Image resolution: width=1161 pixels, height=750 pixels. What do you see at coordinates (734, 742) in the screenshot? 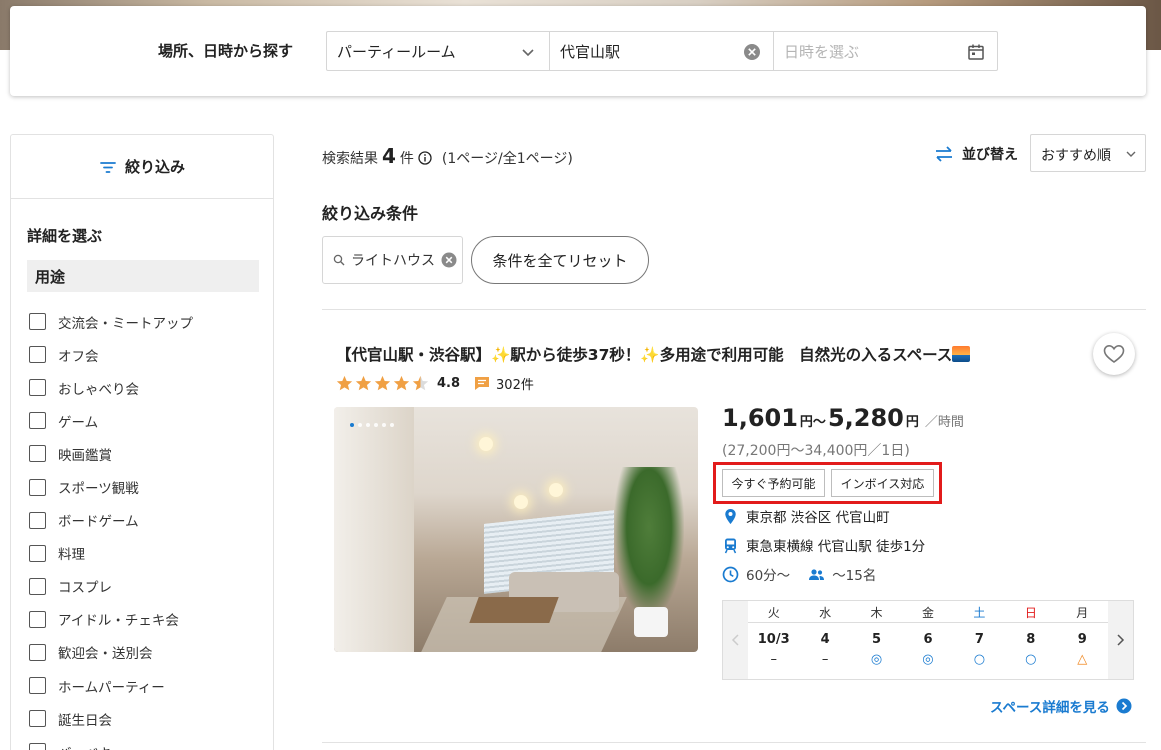
I see `divider` at bounding box center [734, 742].